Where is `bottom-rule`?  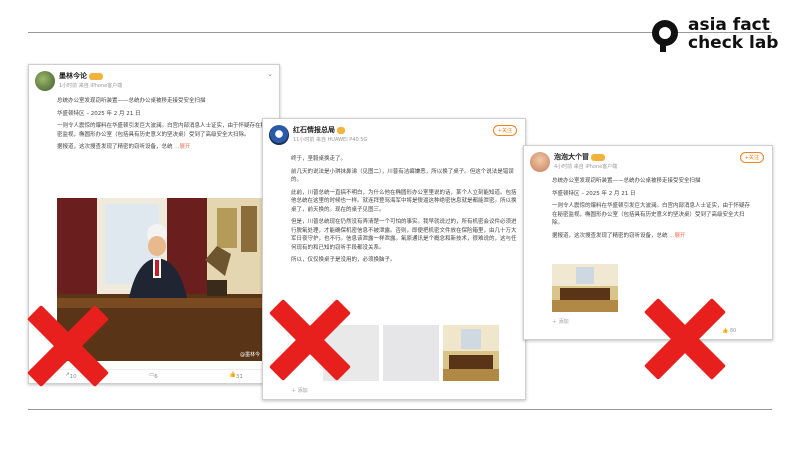 bottom-rule is located at coordinates (400, 409).